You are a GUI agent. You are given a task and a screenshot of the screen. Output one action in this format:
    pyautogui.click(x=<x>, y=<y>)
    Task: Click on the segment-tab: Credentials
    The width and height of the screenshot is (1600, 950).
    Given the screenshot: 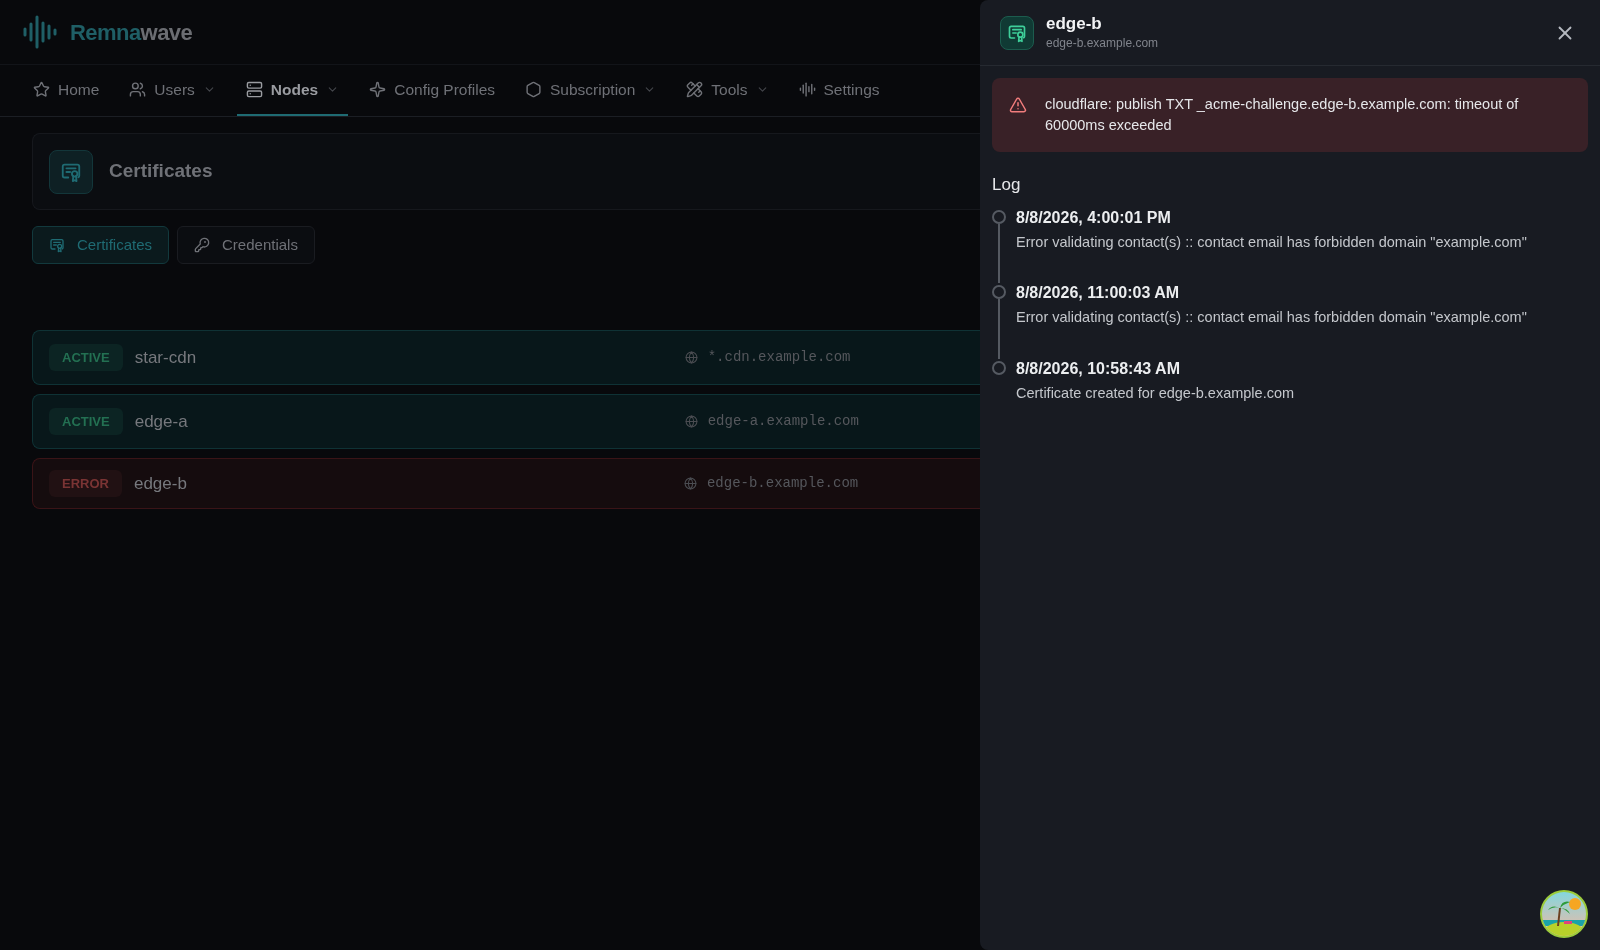 What is the action you would take?
    pyautogui.click(x=246, y=245)
    